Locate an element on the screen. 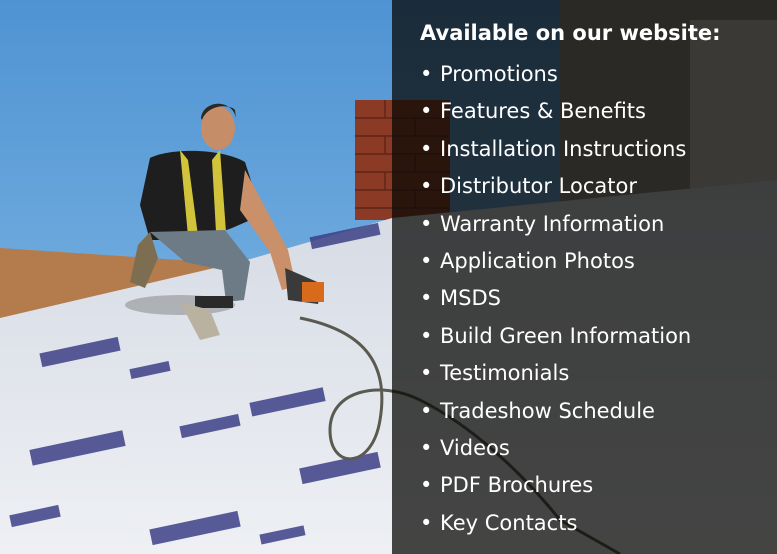 The width and height of the screenshot is (777, 554). list-item-msds: • MSDS is located at coordinates (555, 298).